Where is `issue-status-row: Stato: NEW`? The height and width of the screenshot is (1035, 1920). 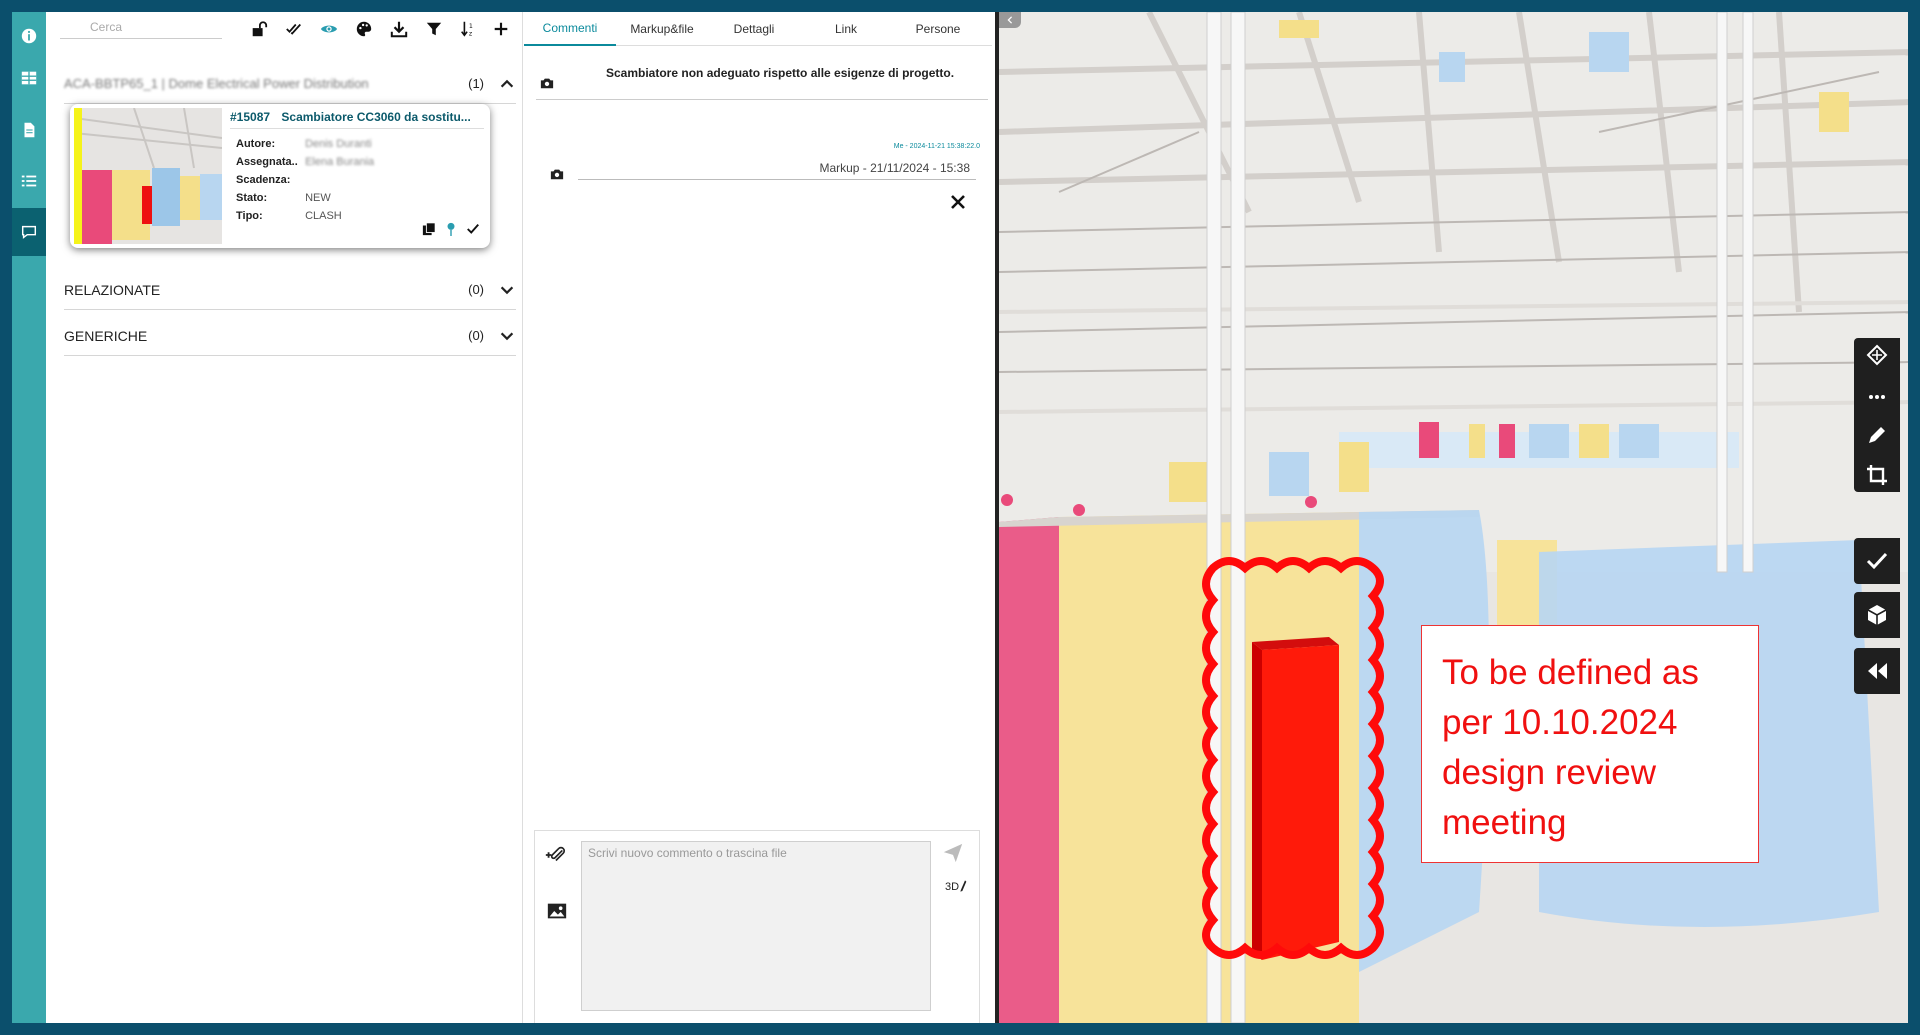 issue-status-row: Stato: NEW is located at coordinates (283, 198).